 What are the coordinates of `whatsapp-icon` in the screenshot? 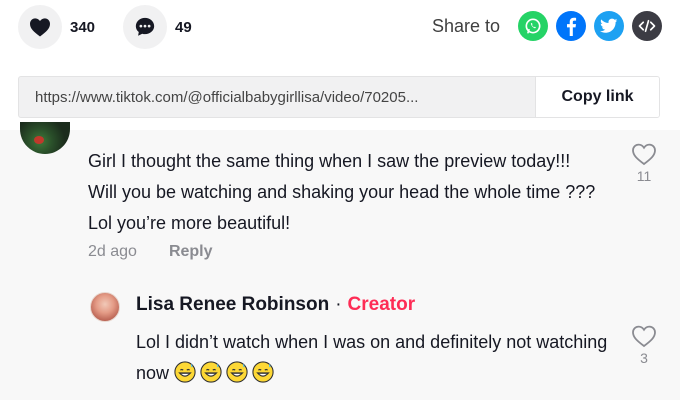 It's located at (533, 26).